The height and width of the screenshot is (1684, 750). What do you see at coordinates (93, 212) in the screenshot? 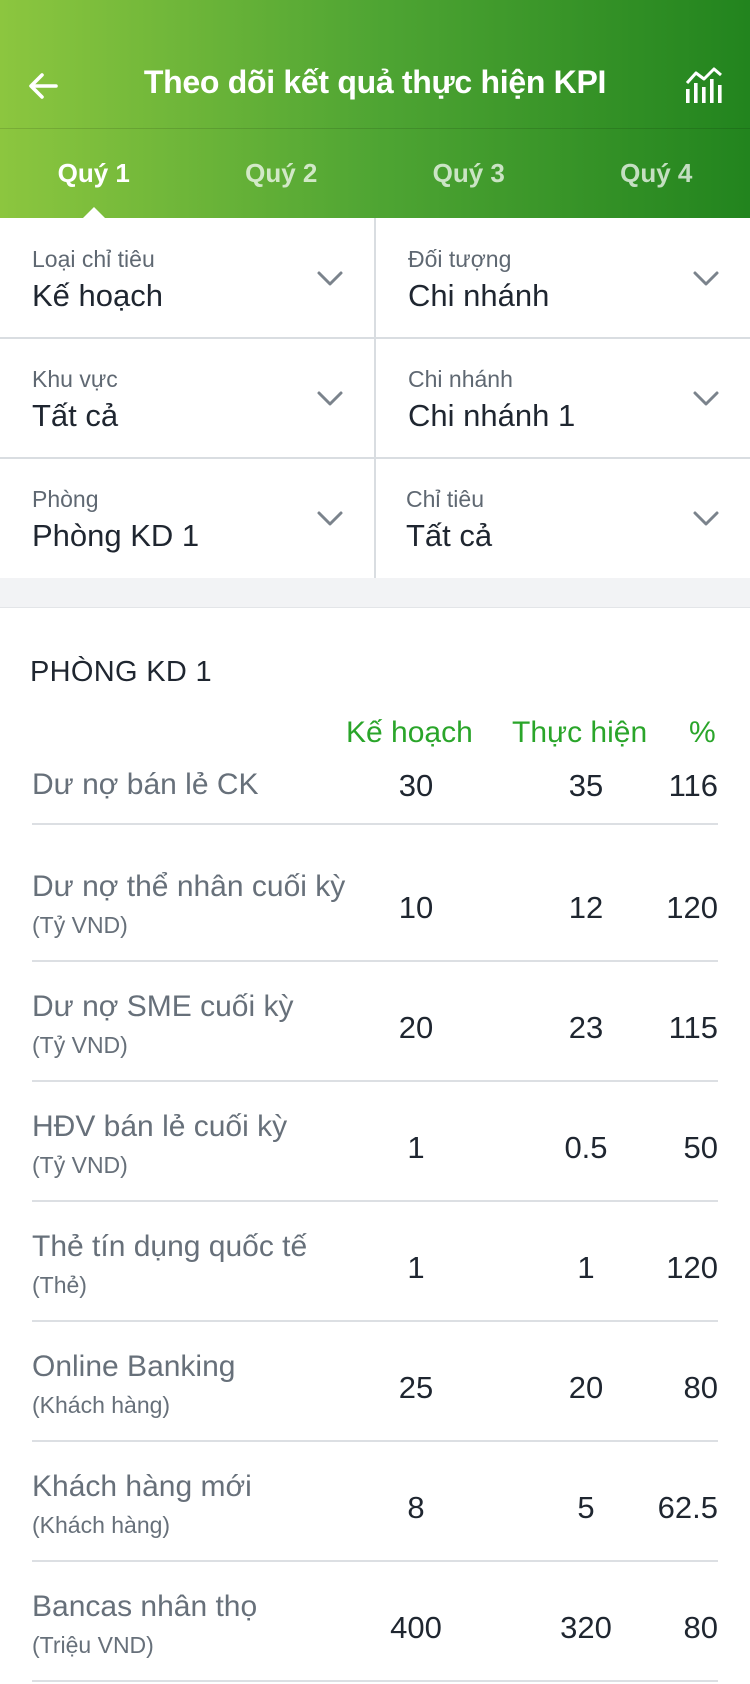
I see `active-tab-indicator` at bounding box center [93, 212].